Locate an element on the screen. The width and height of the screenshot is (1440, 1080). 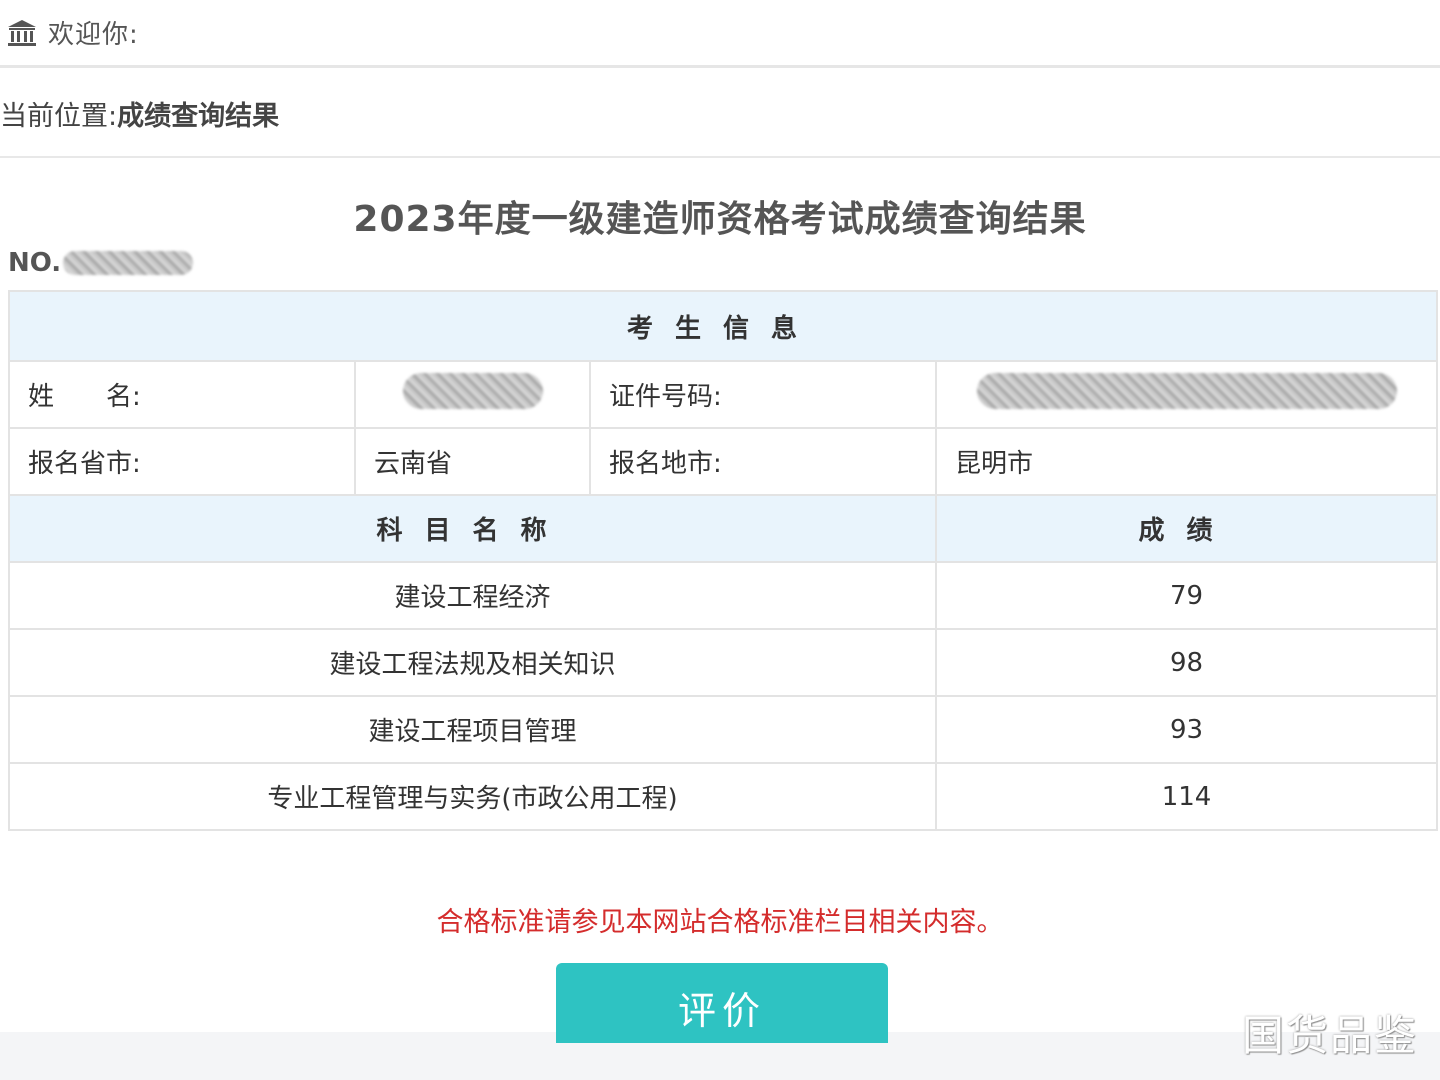
subject-name: 建设工程经济 is located at coordinates (472, 595).